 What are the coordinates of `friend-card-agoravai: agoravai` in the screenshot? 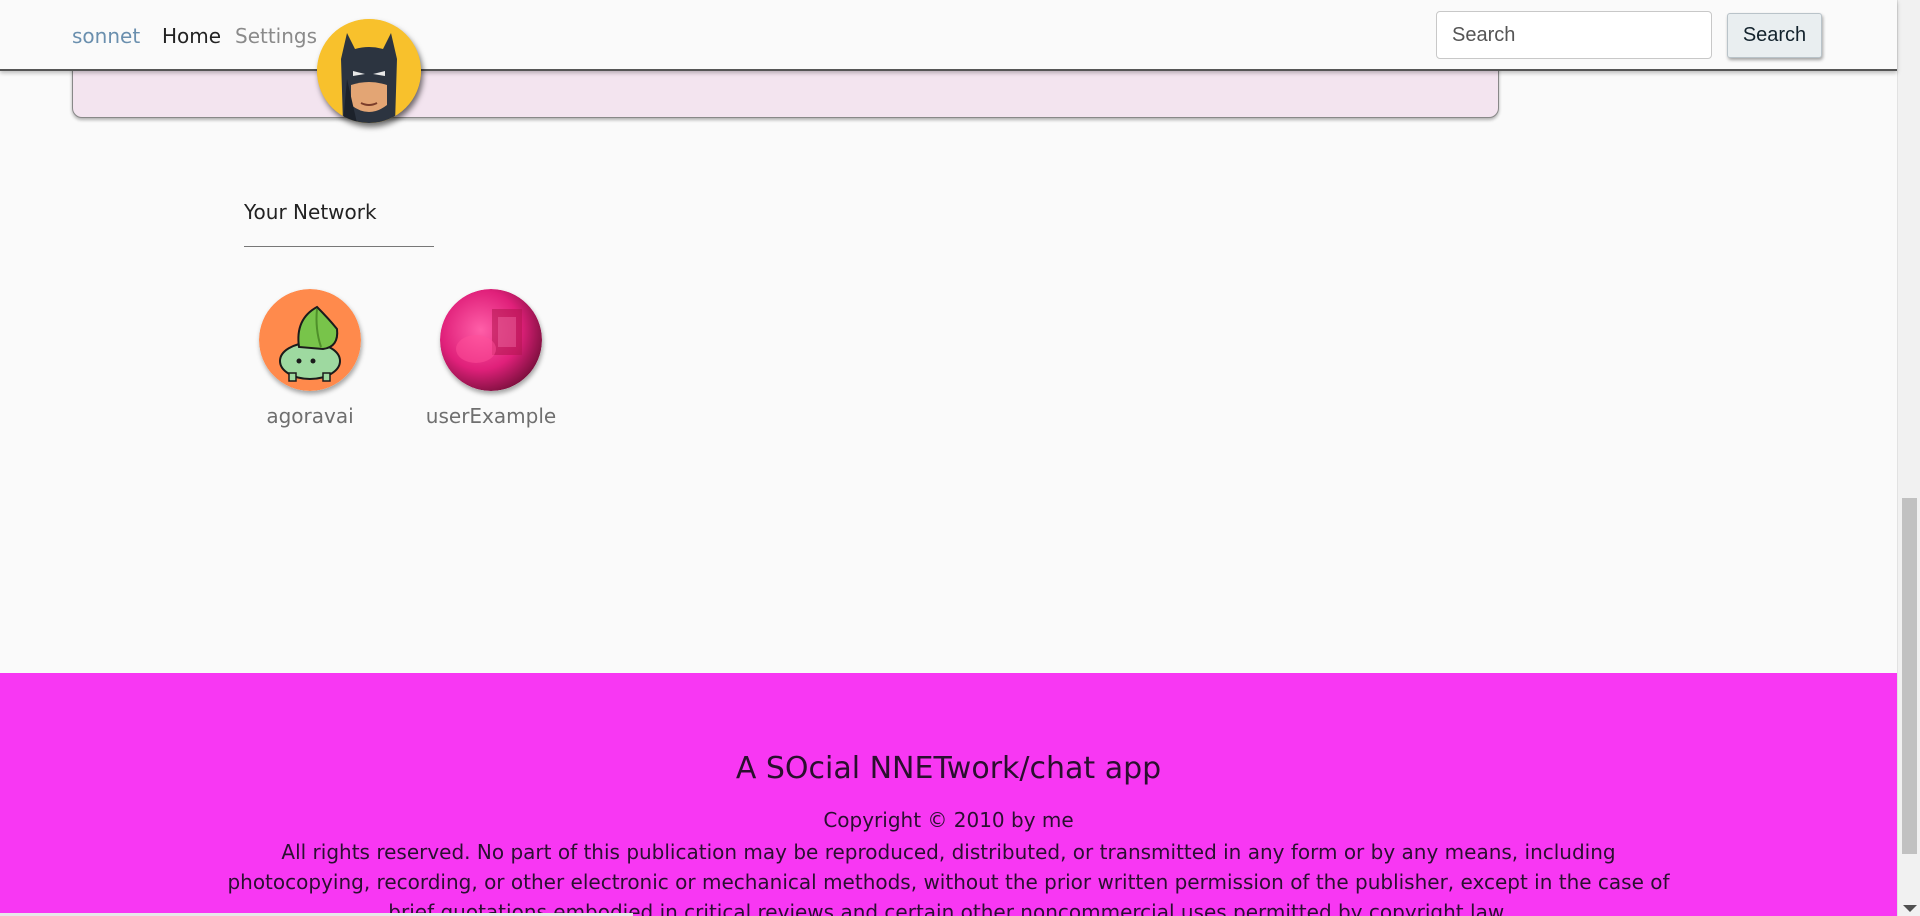 It's located at (310, 358).